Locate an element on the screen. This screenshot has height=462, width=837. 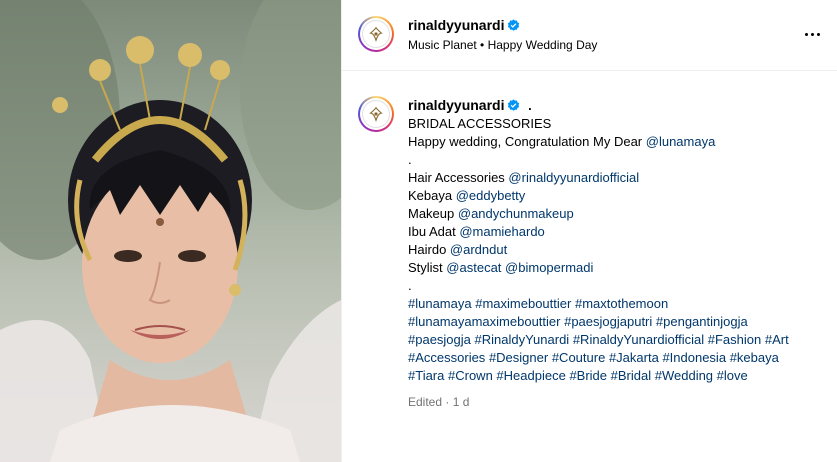
mention-link: @ardndut is located at coordinates (478, 249).